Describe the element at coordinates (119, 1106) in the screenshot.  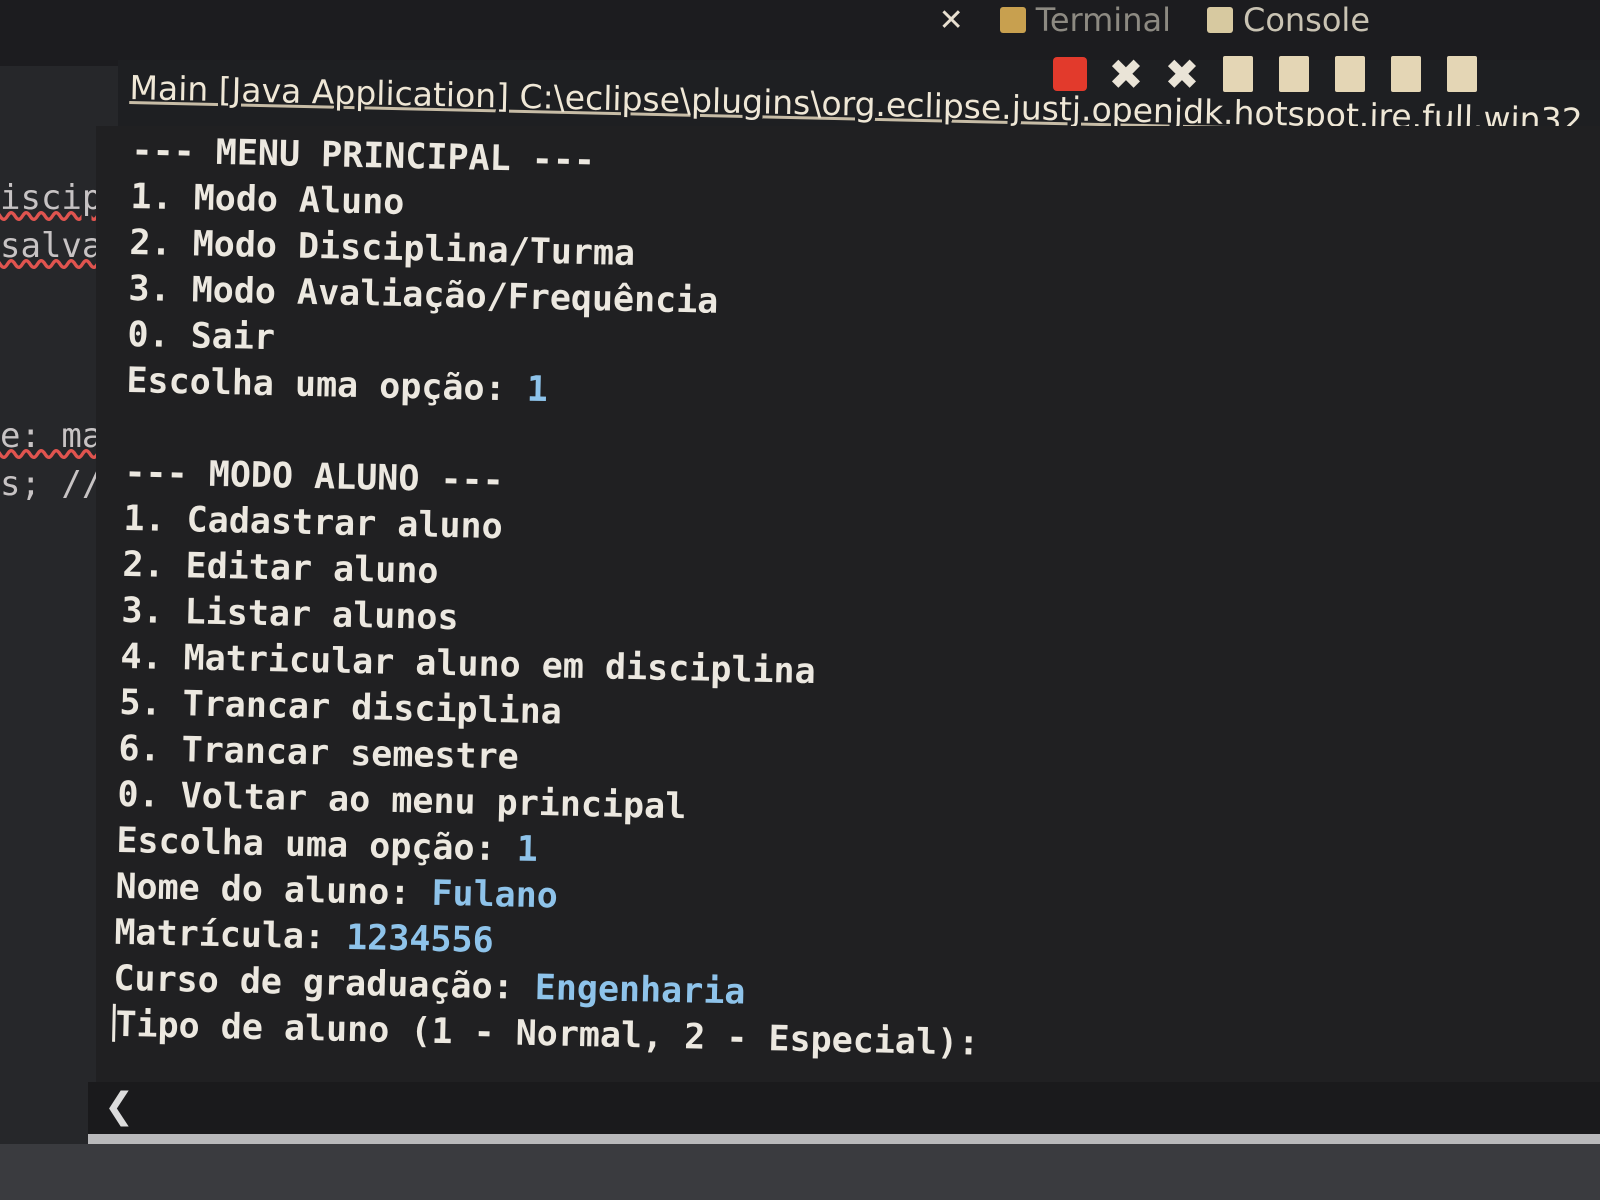
I see `scroll-left-icon: ❮` at that location.